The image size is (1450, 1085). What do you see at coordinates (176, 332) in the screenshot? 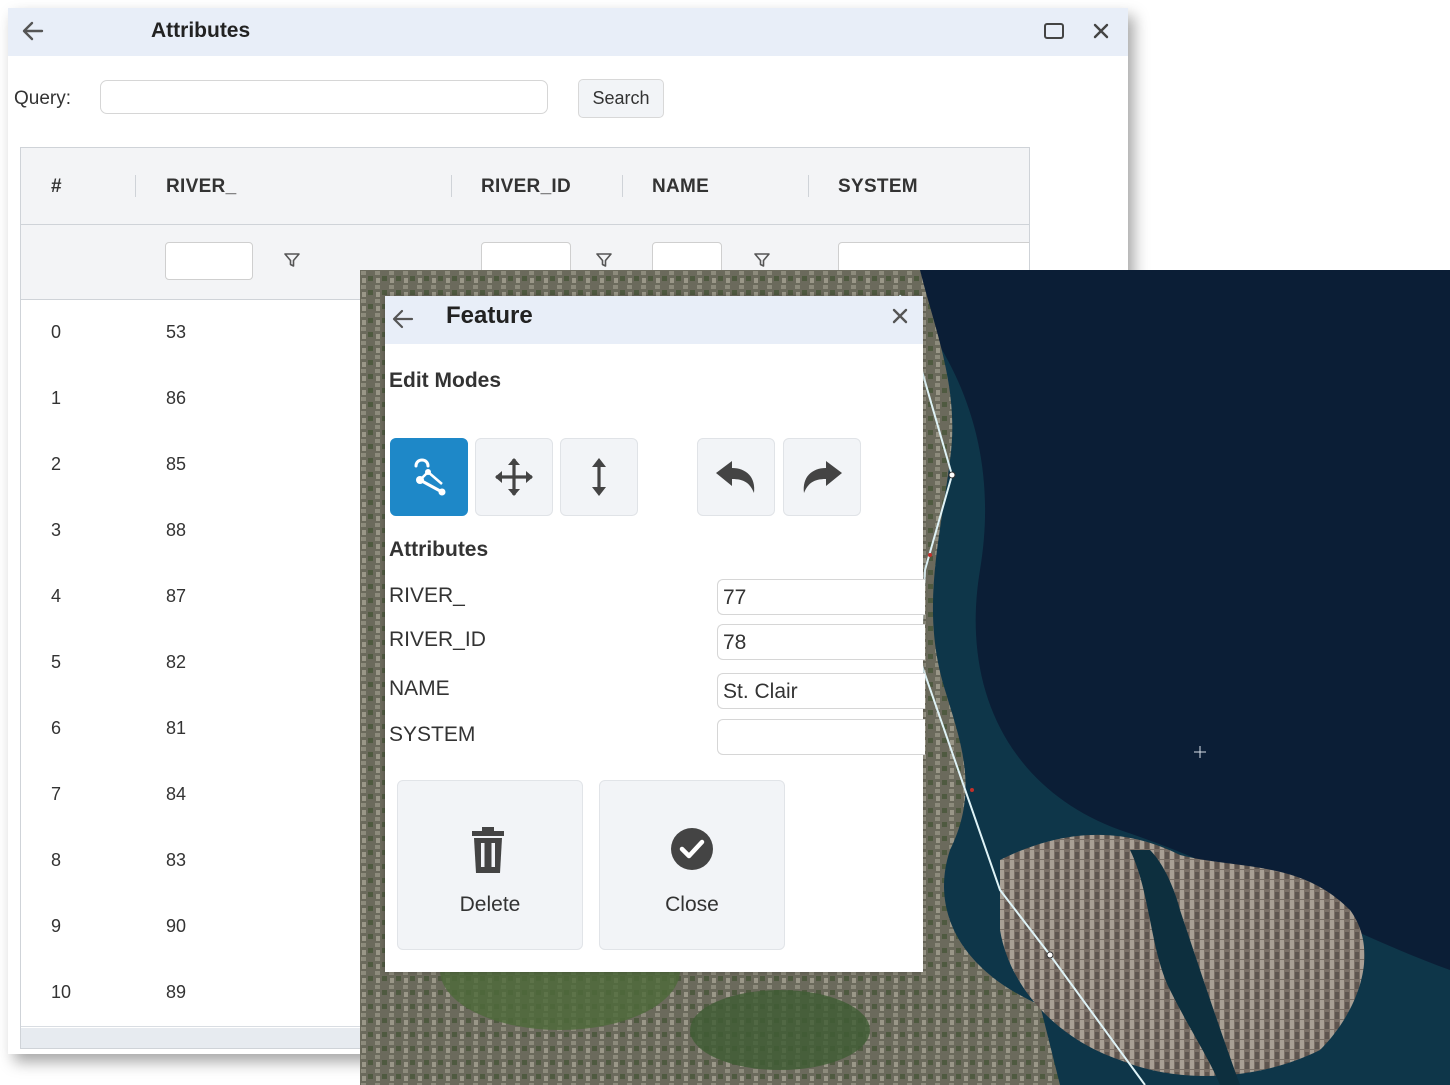
I see `row-river: 53` at bounding box center [176, 332].